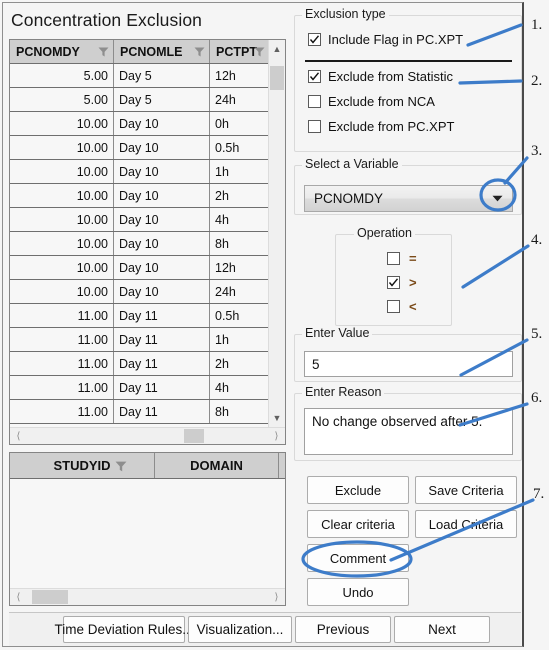 The image size is (549, 650). What do you see at coordinates (371, 101) in the screenshot?
I see `checkbox-exclude-from-nca: Exclude from NCA` at bounding box center [371, 101].